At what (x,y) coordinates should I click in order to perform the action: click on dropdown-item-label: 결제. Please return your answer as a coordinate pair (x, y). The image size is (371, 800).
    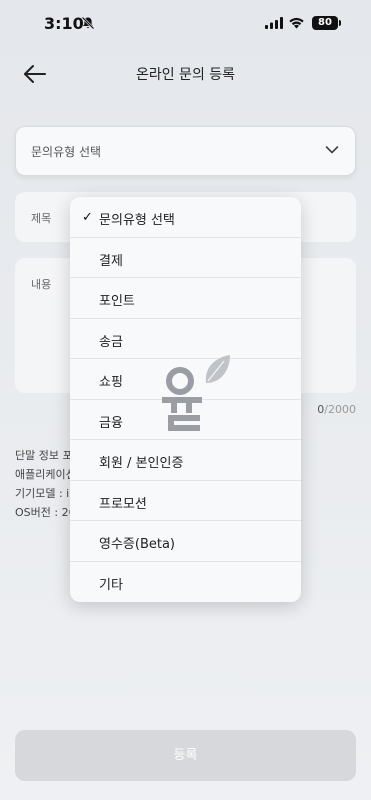
    Looking at the image, I should click on (111, 261).